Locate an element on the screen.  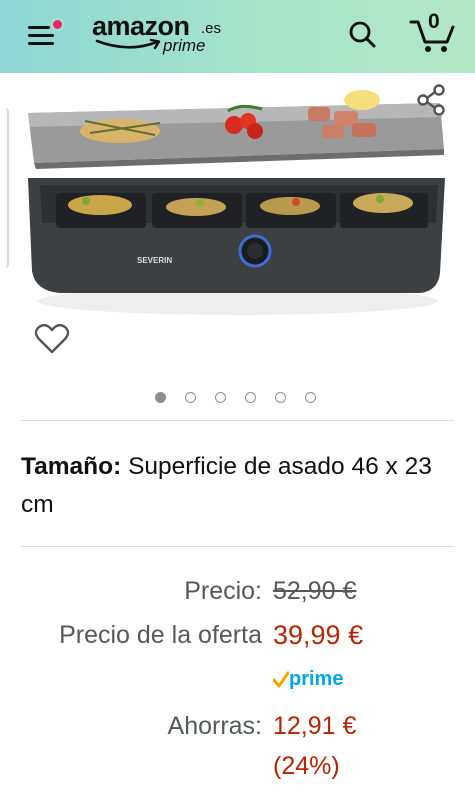
logo-smile-icon is located at coordinates (128, 44).